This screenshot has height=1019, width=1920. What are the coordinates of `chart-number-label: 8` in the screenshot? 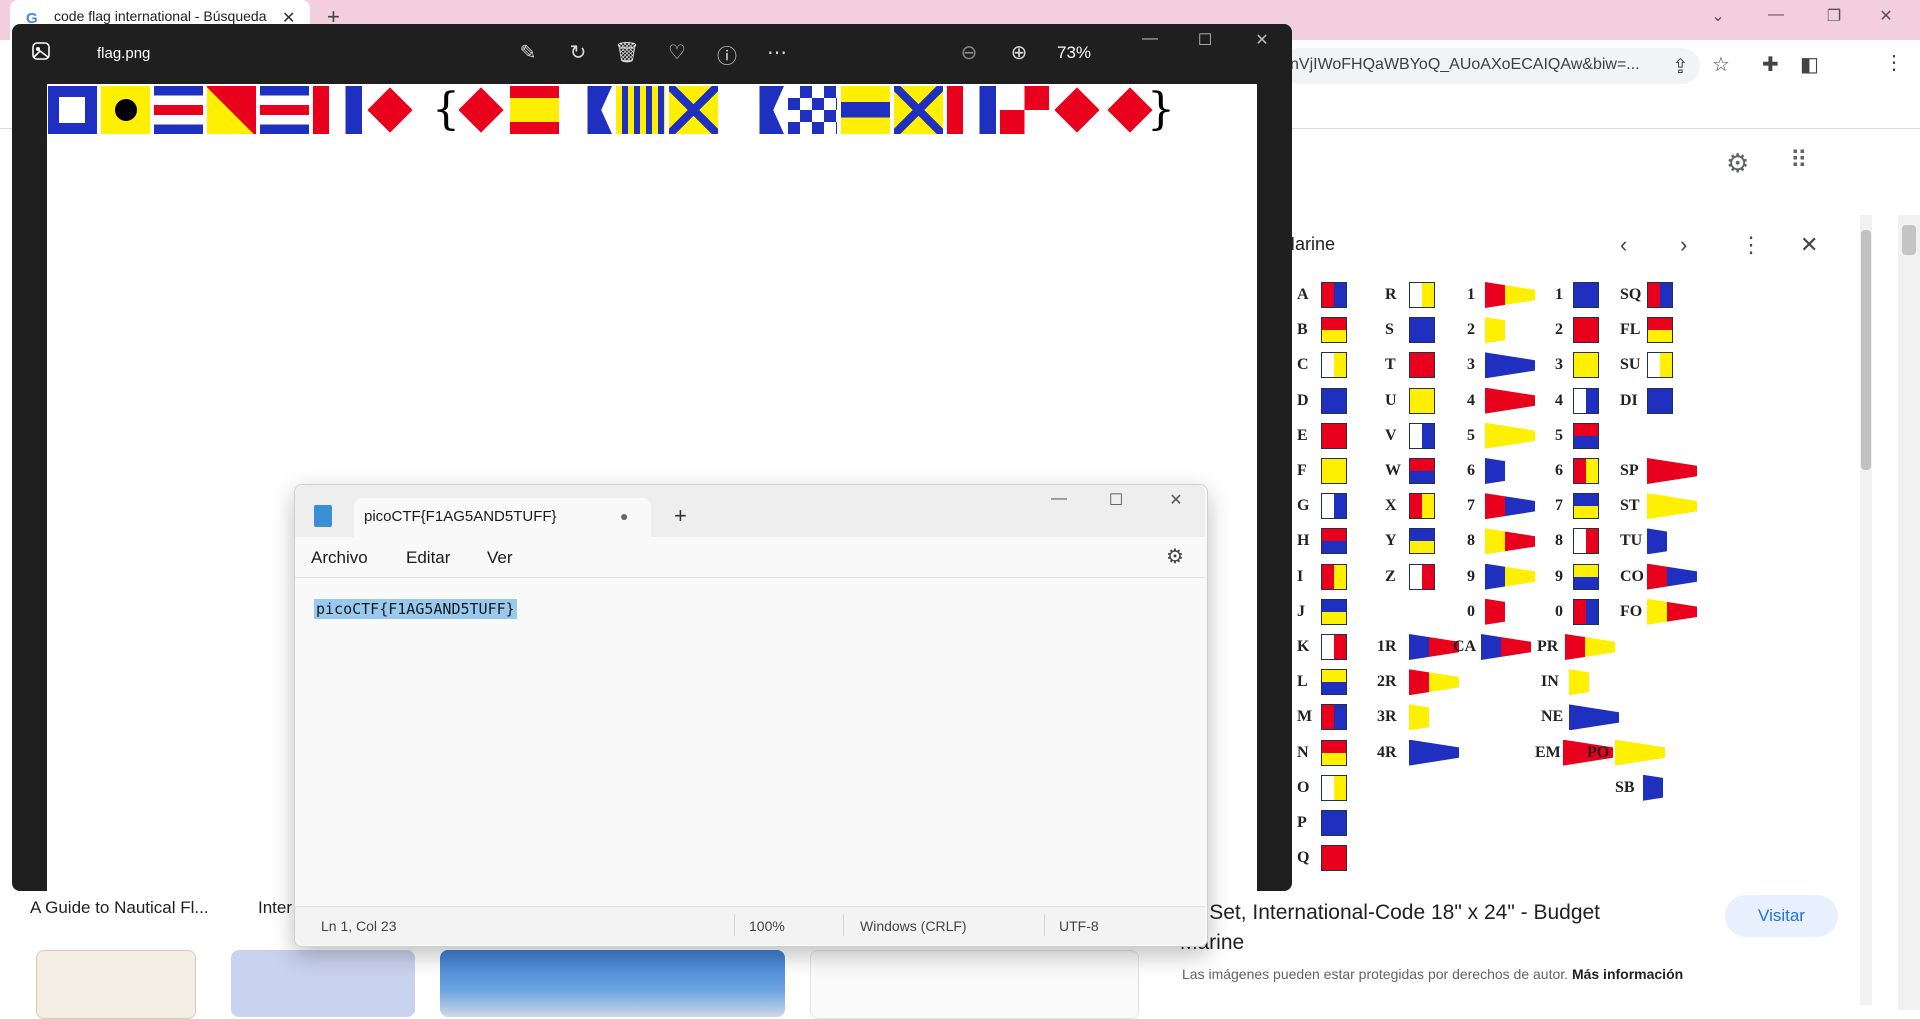 It's located at (1471, 541).